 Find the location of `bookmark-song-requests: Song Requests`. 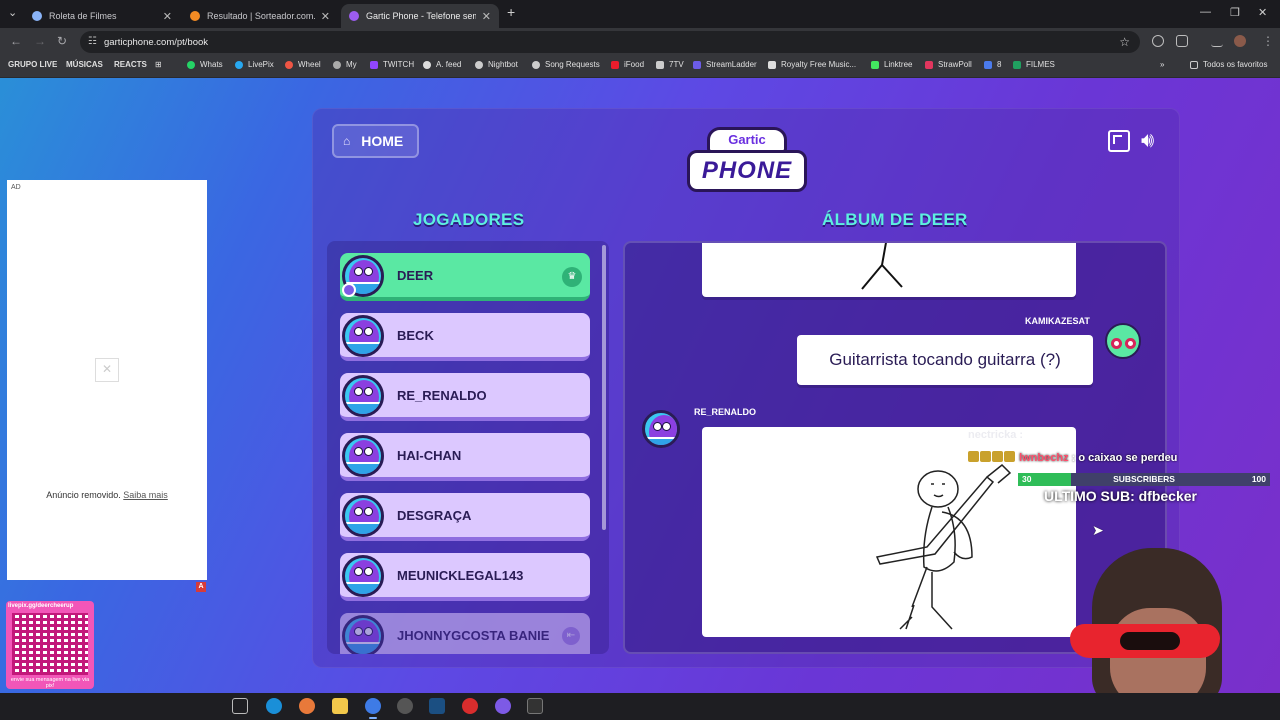

bookmark-song-requests: Song Requests is located at coordinates (566, 64).